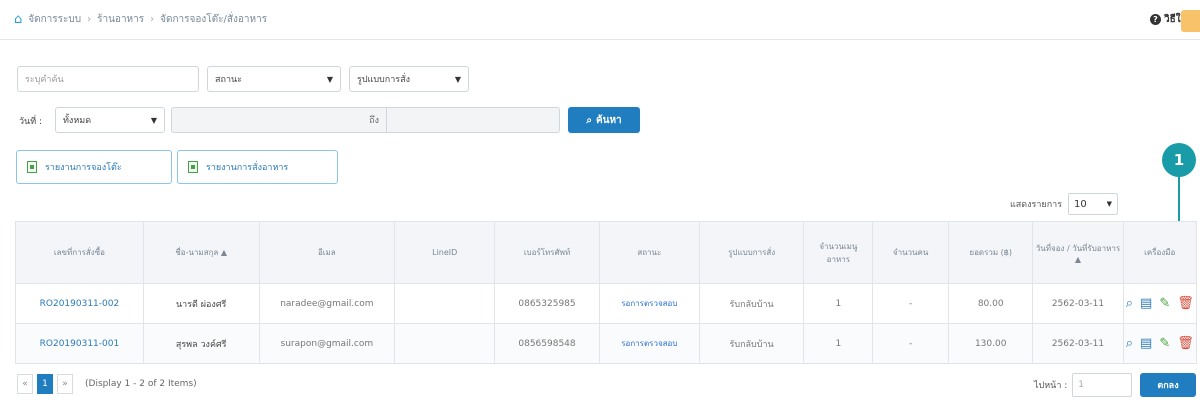 The width and height of the screenshot is (1200, 403). Describe the element at coordinates (108, 79) in the screenshot. I see `search-input: ระบุคำค้น` at that location.